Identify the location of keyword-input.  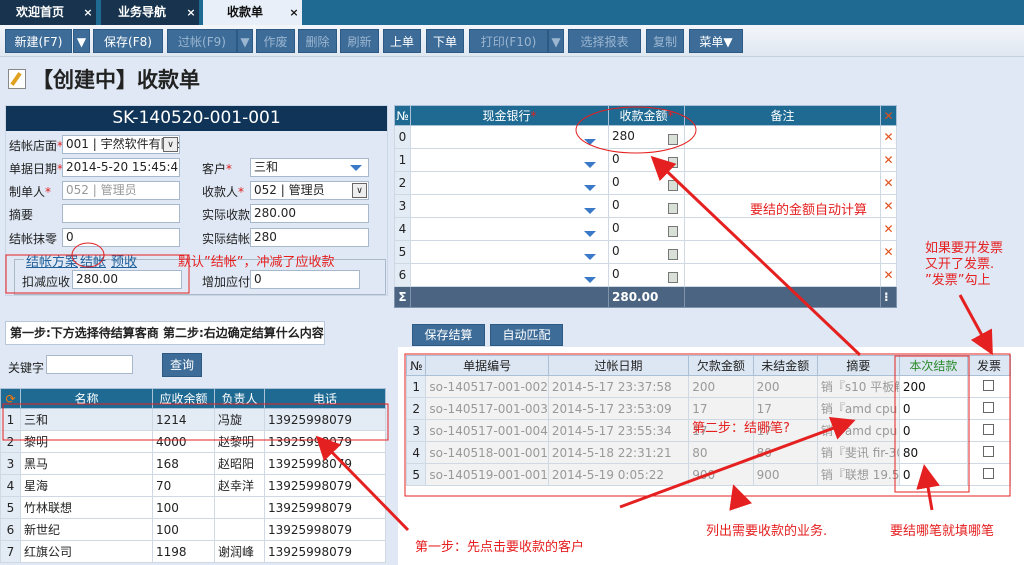
(89, 364).